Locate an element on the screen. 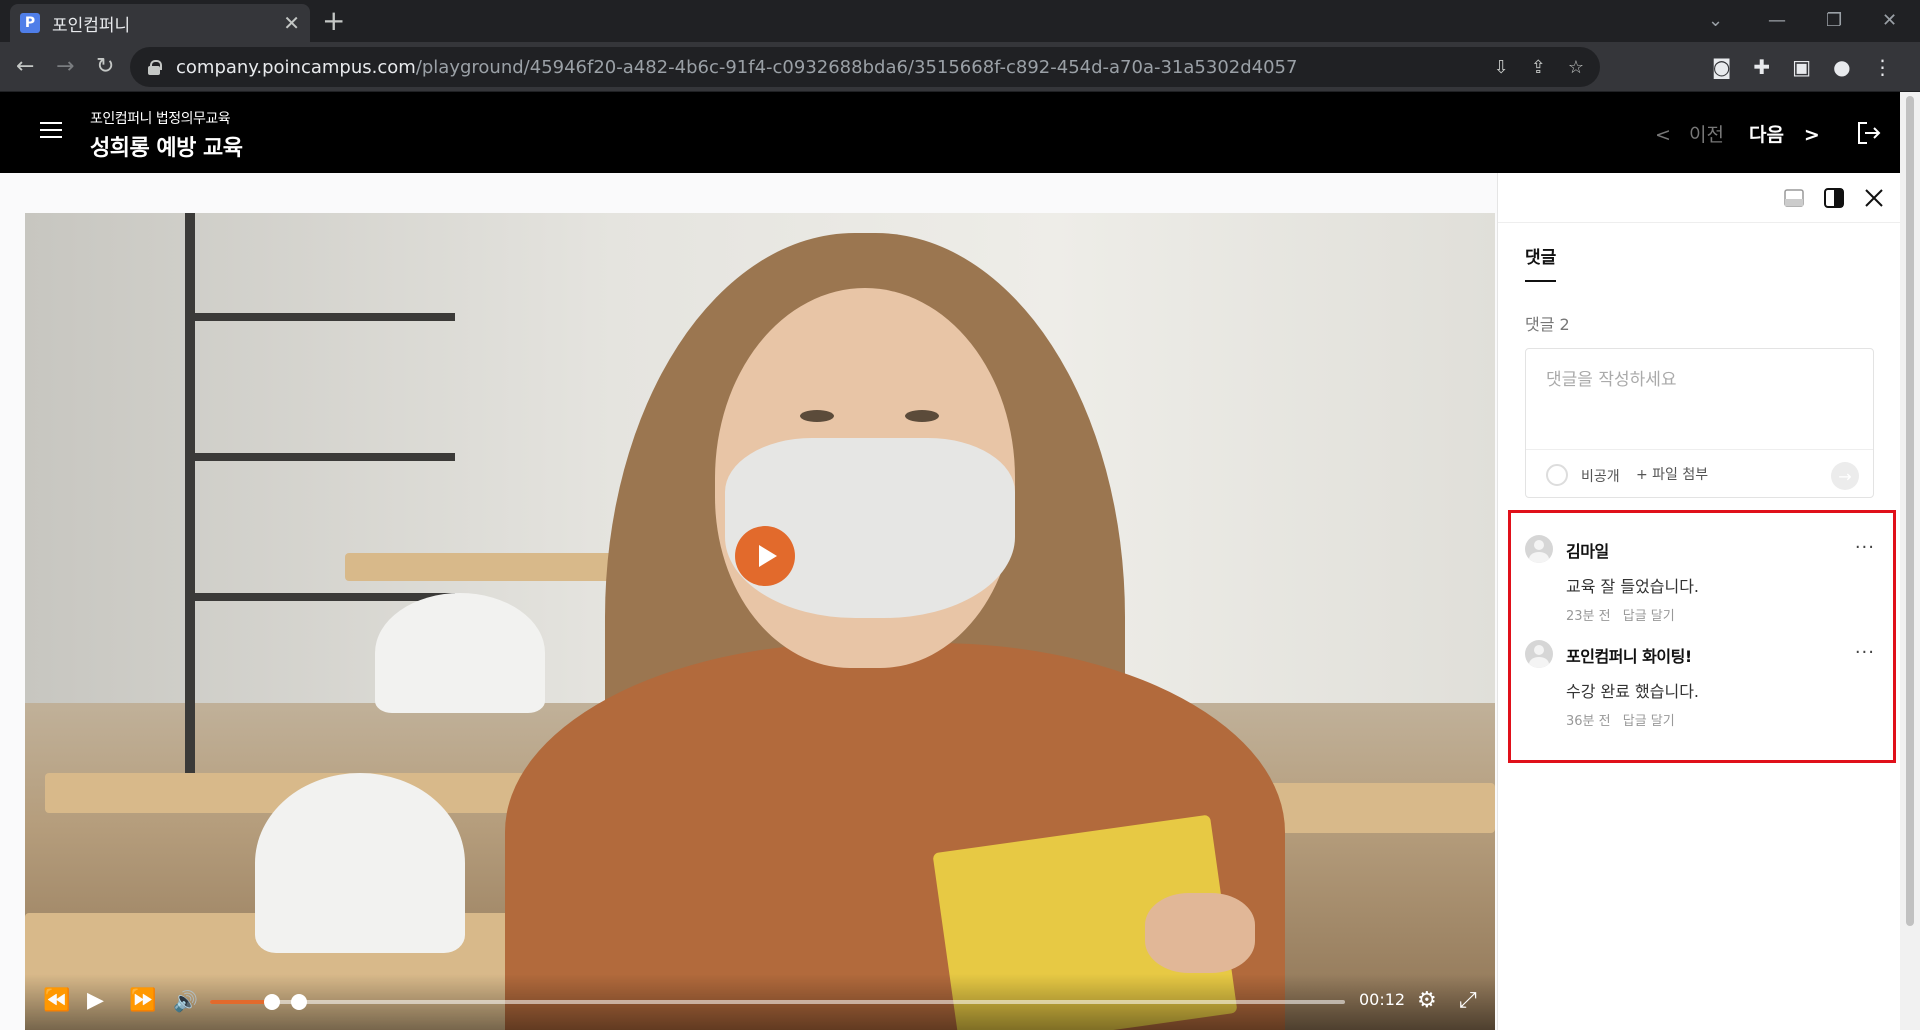 This screenshot has width=1920, height=1030. install-icon: ⇩ is located at coordinates (1501, 67).